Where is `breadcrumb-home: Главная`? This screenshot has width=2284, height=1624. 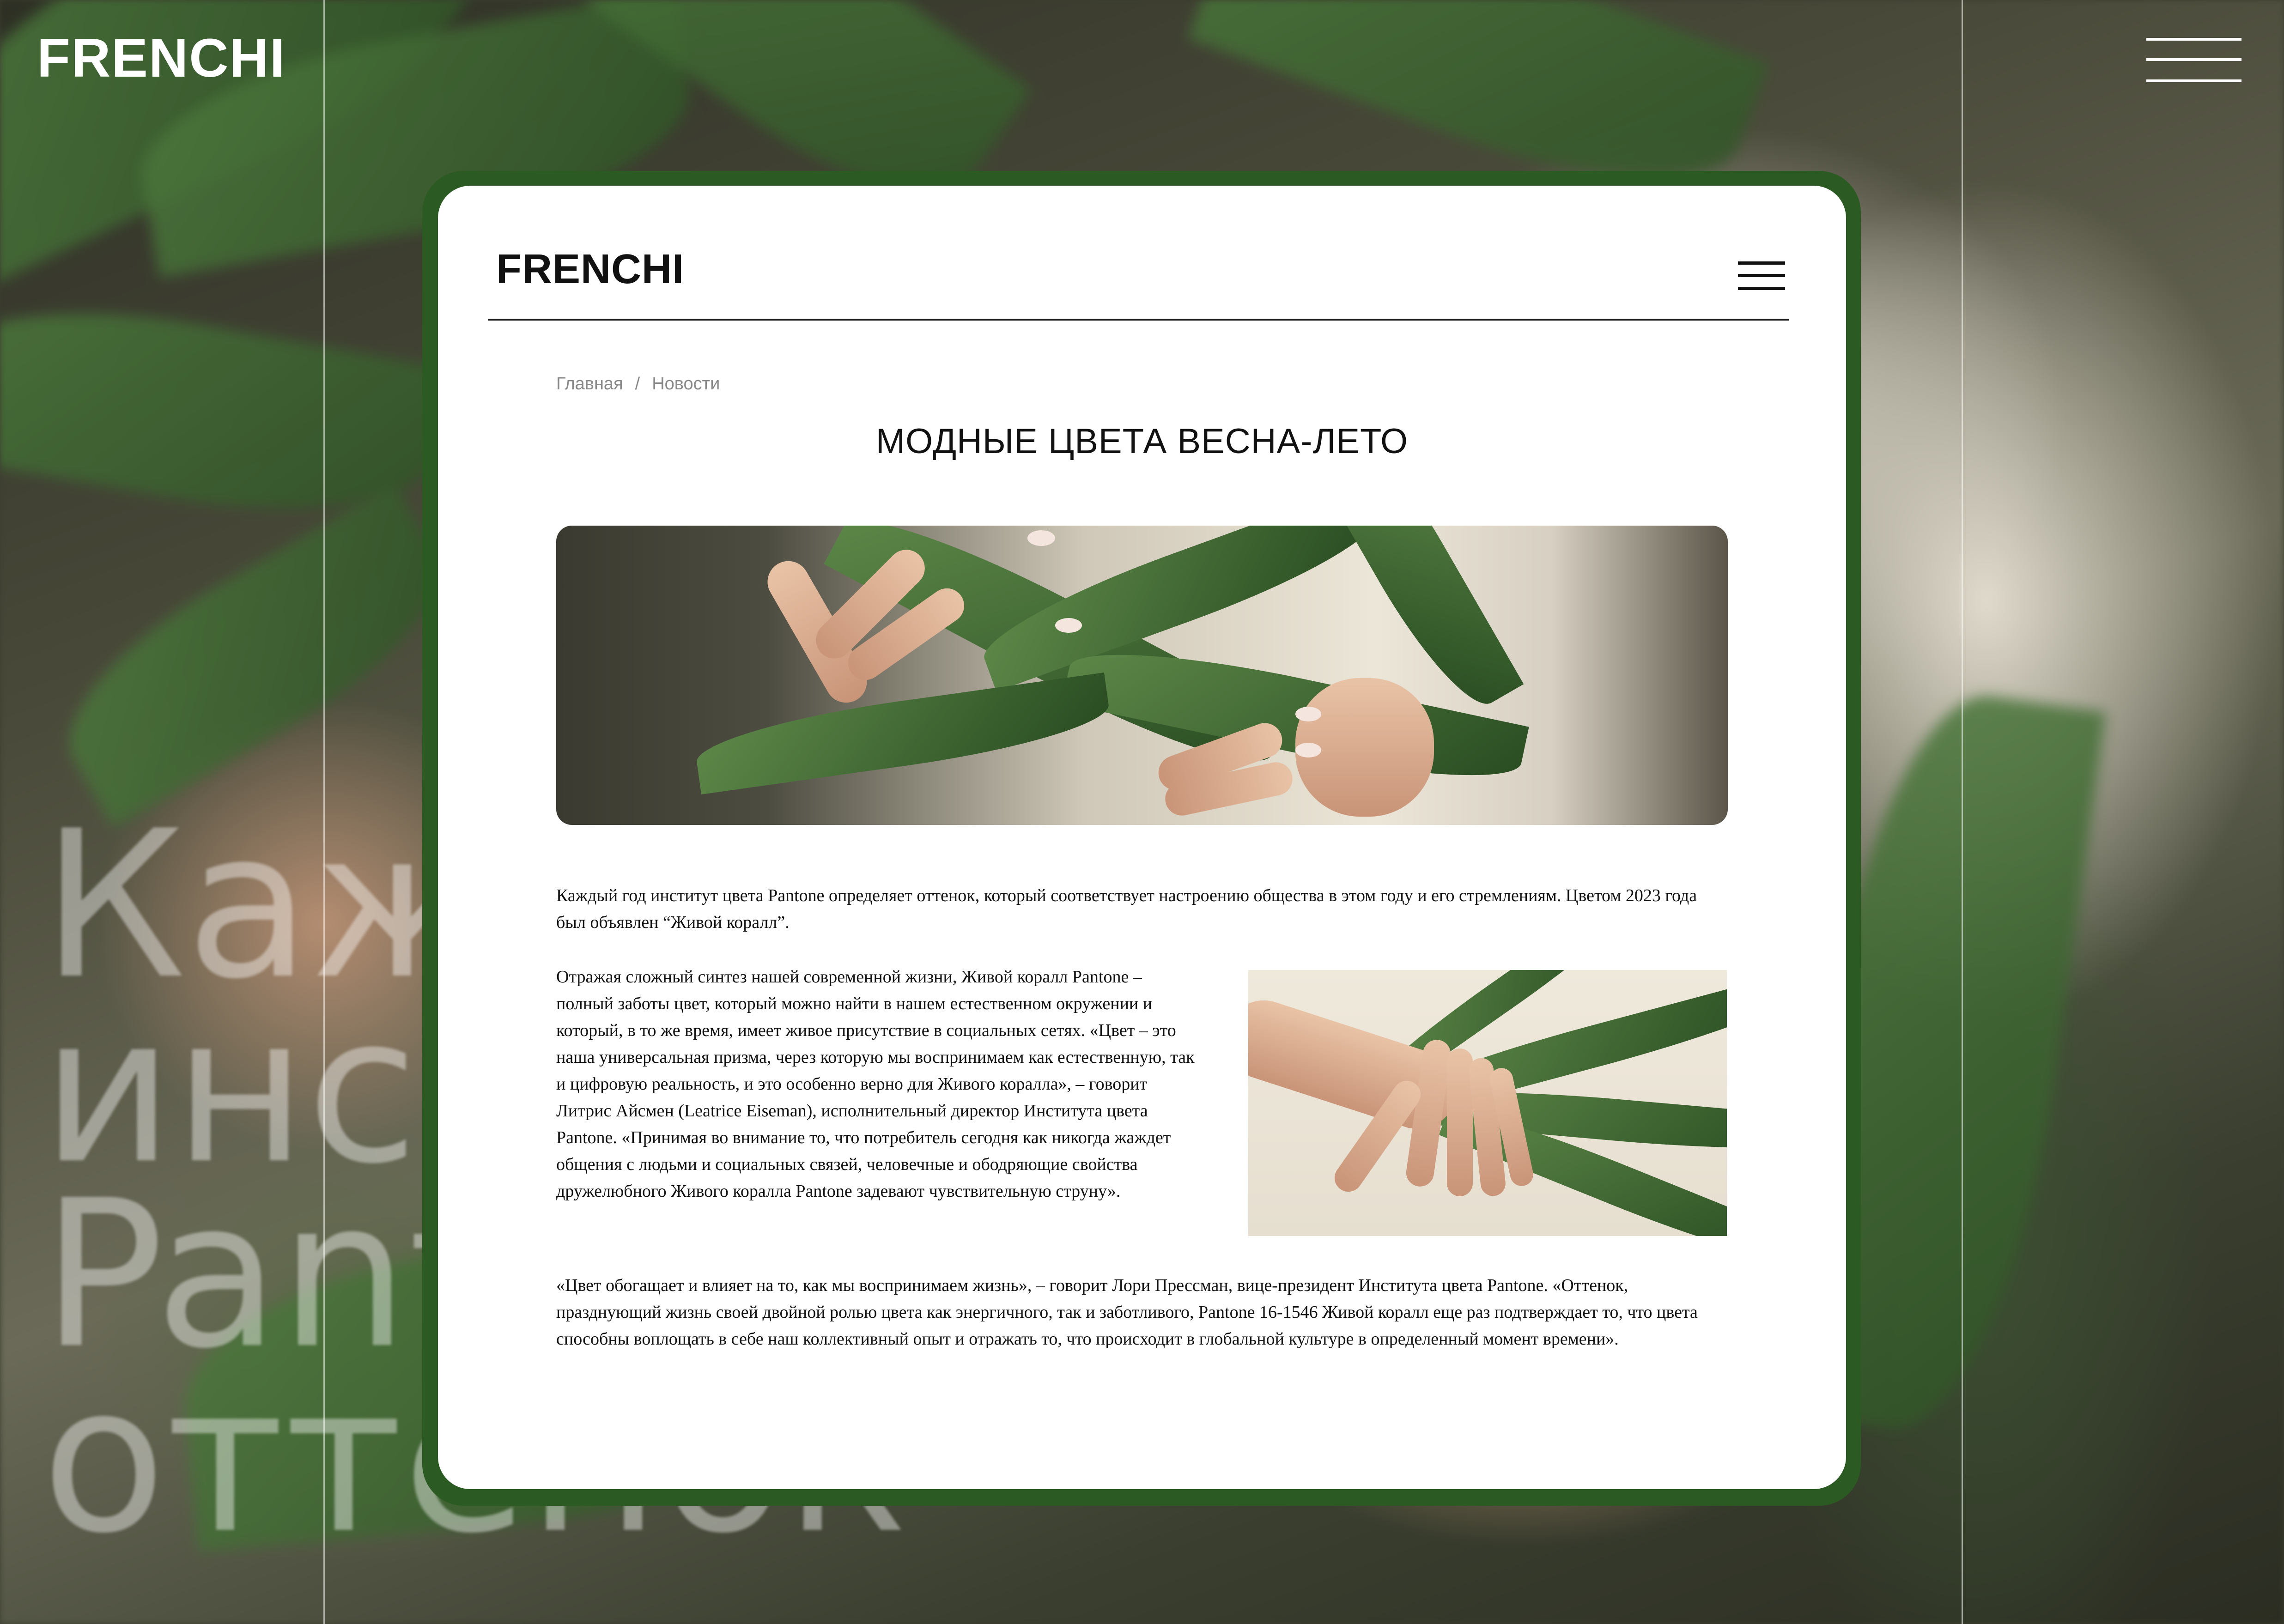 breadcrumb-home: Главная is located at coordinates (589, 384).